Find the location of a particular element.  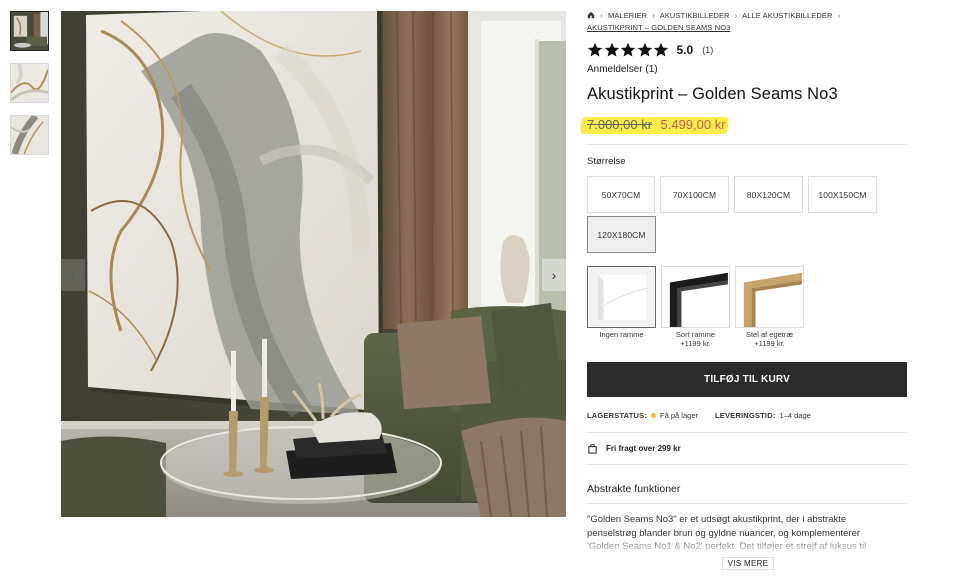

reviews-link: Anmeldelser (1) is located at coordinates (622, 69).